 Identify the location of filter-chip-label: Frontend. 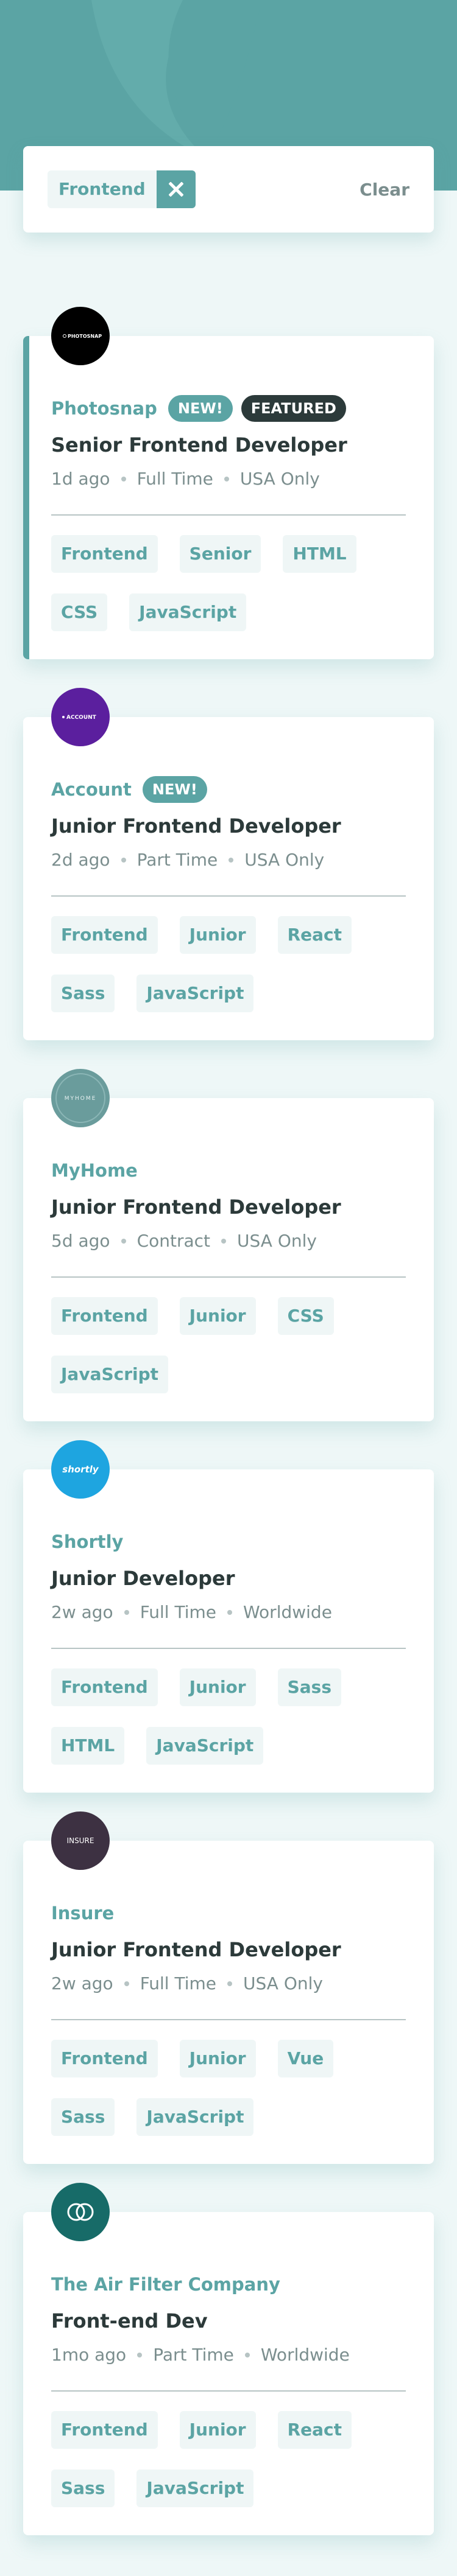
(102, 189).